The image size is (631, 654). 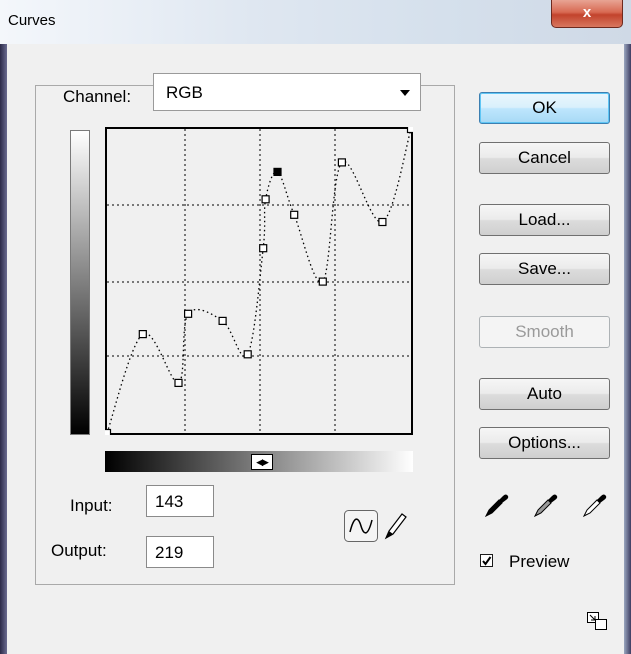 What do you see at coordinates (3, 349) in the screenshot?
I see `window-frame-left` at bounding box center [3, 349].